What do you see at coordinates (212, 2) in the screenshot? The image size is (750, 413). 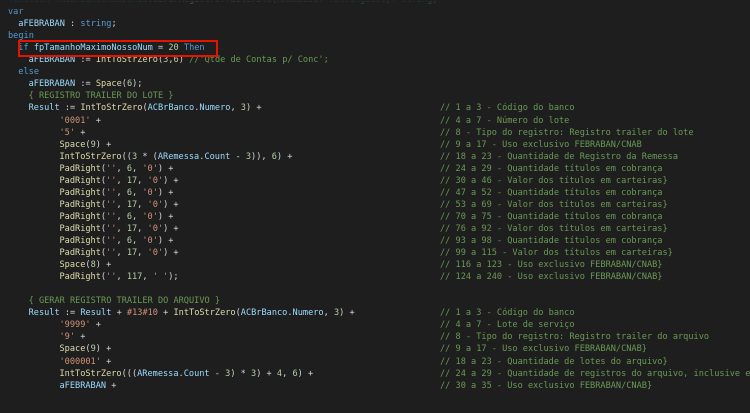 I see `code-token-function: GerarRegistroTrailer240` at bounding box center [212, 2].